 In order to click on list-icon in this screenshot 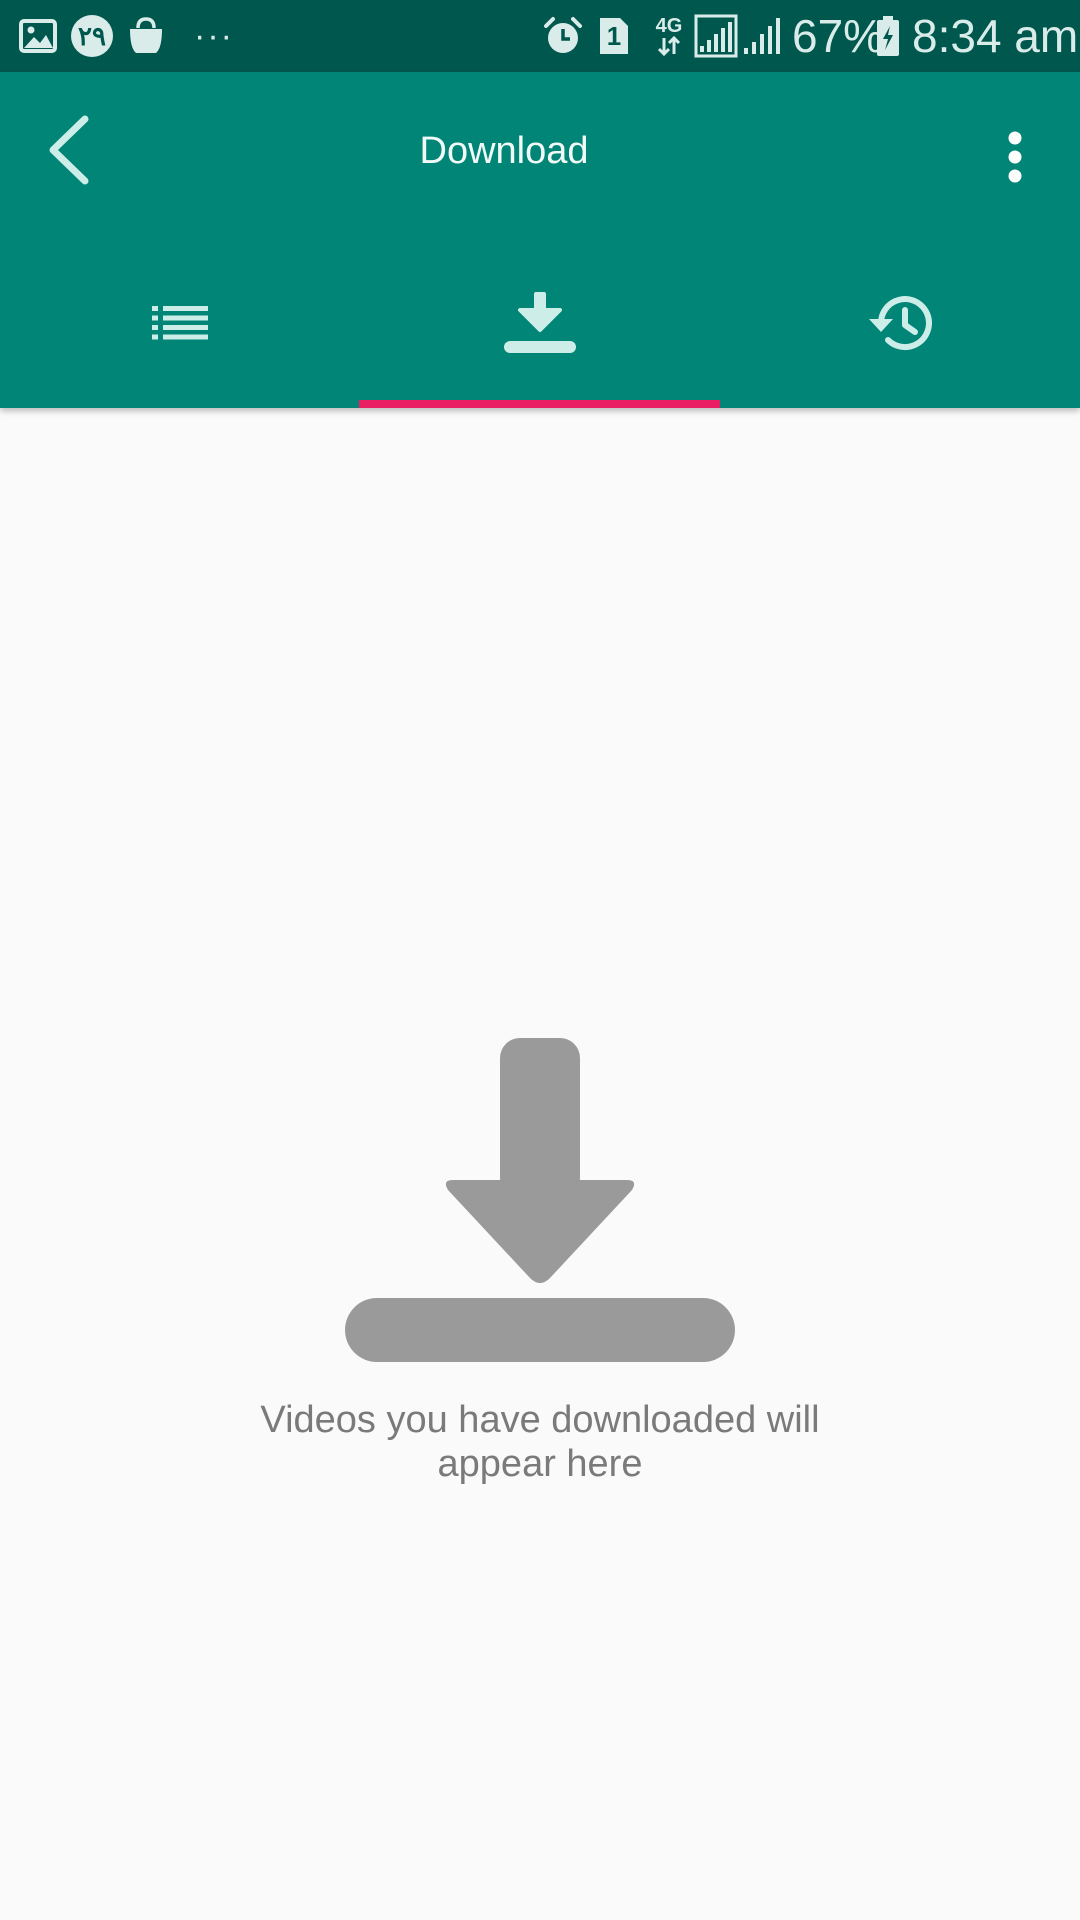, I will do `click(180, 325)`.